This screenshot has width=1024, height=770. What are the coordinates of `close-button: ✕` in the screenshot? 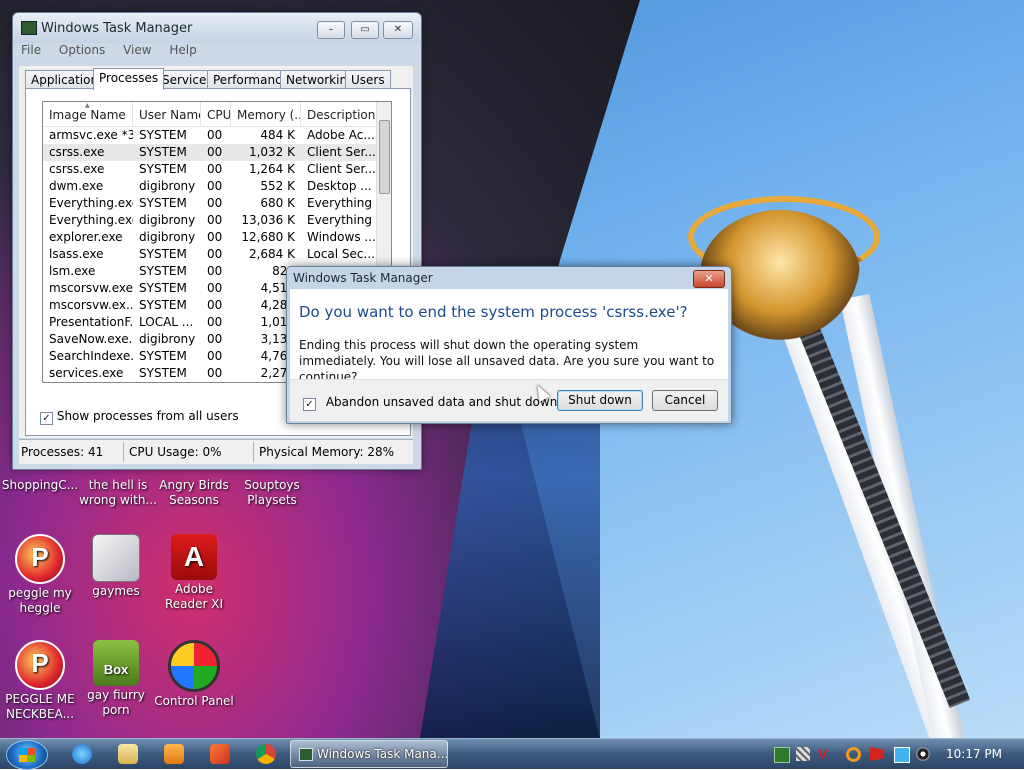 It's located at (398, 30).